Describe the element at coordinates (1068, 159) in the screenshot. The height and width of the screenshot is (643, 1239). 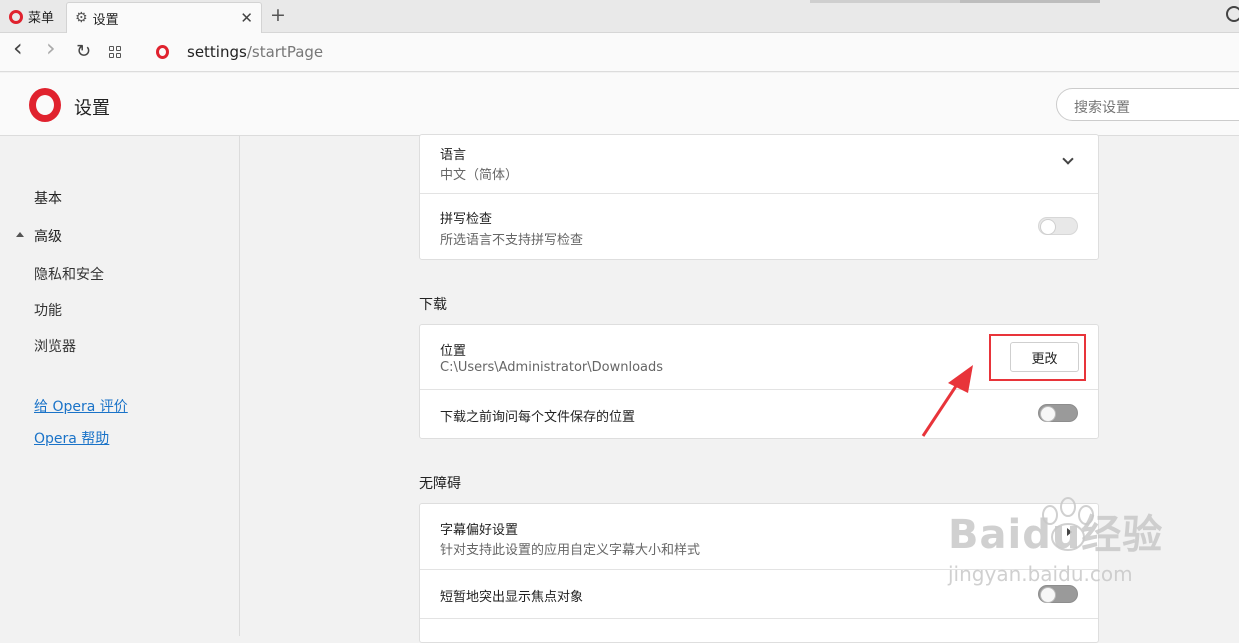
I see `chevron-down-icon` at that location.